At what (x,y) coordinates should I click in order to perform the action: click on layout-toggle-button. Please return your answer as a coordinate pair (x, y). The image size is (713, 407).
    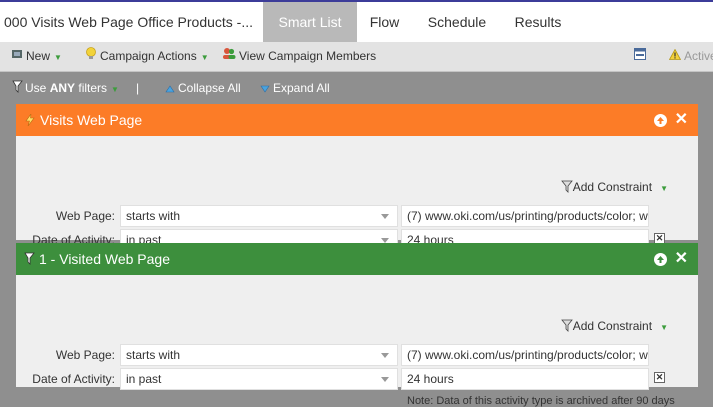
    Looking at the image, I should click on (641, 56).